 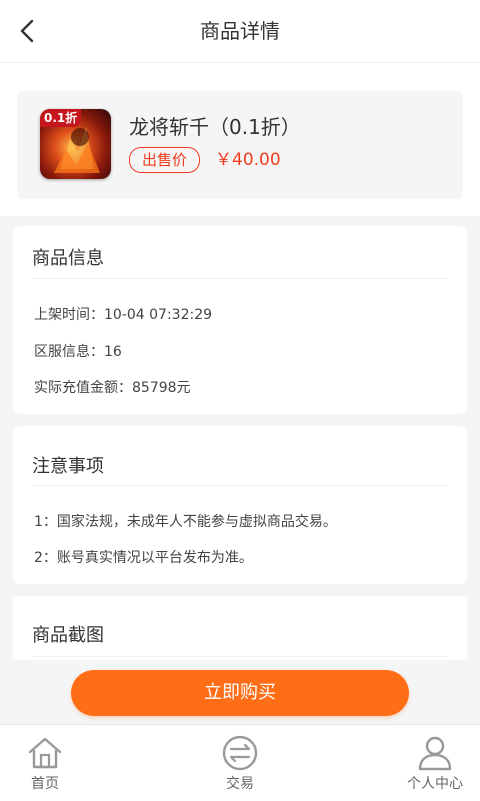 I want to click on game-icon: 0.1折, so click(x=75, y=144).